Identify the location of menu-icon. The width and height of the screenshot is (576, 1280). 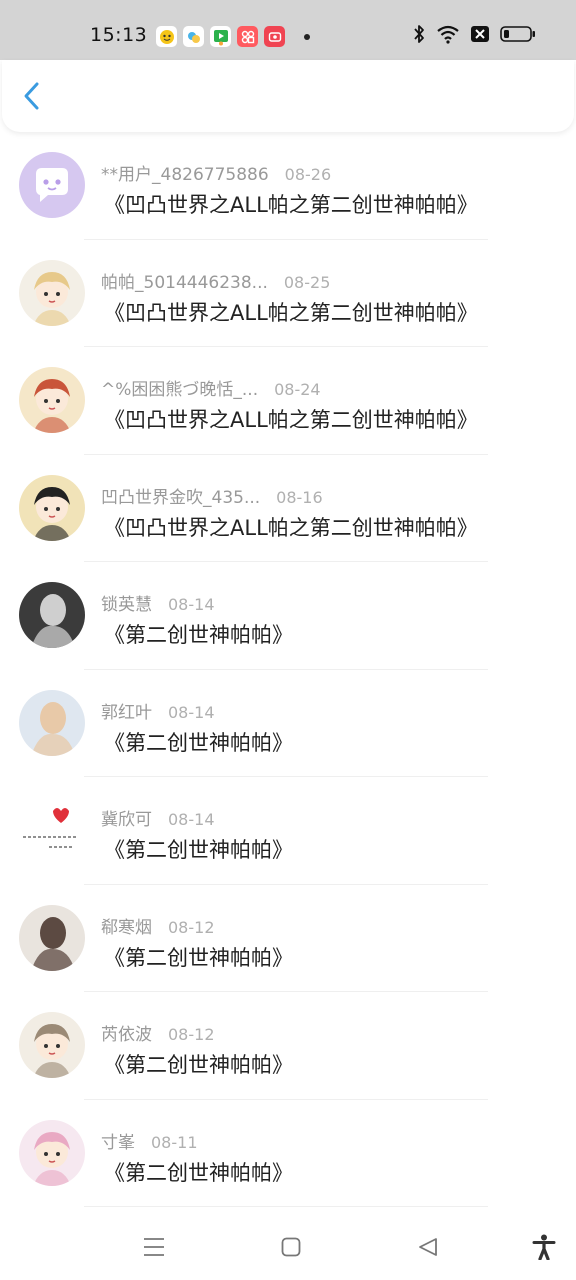
(154, 1247).